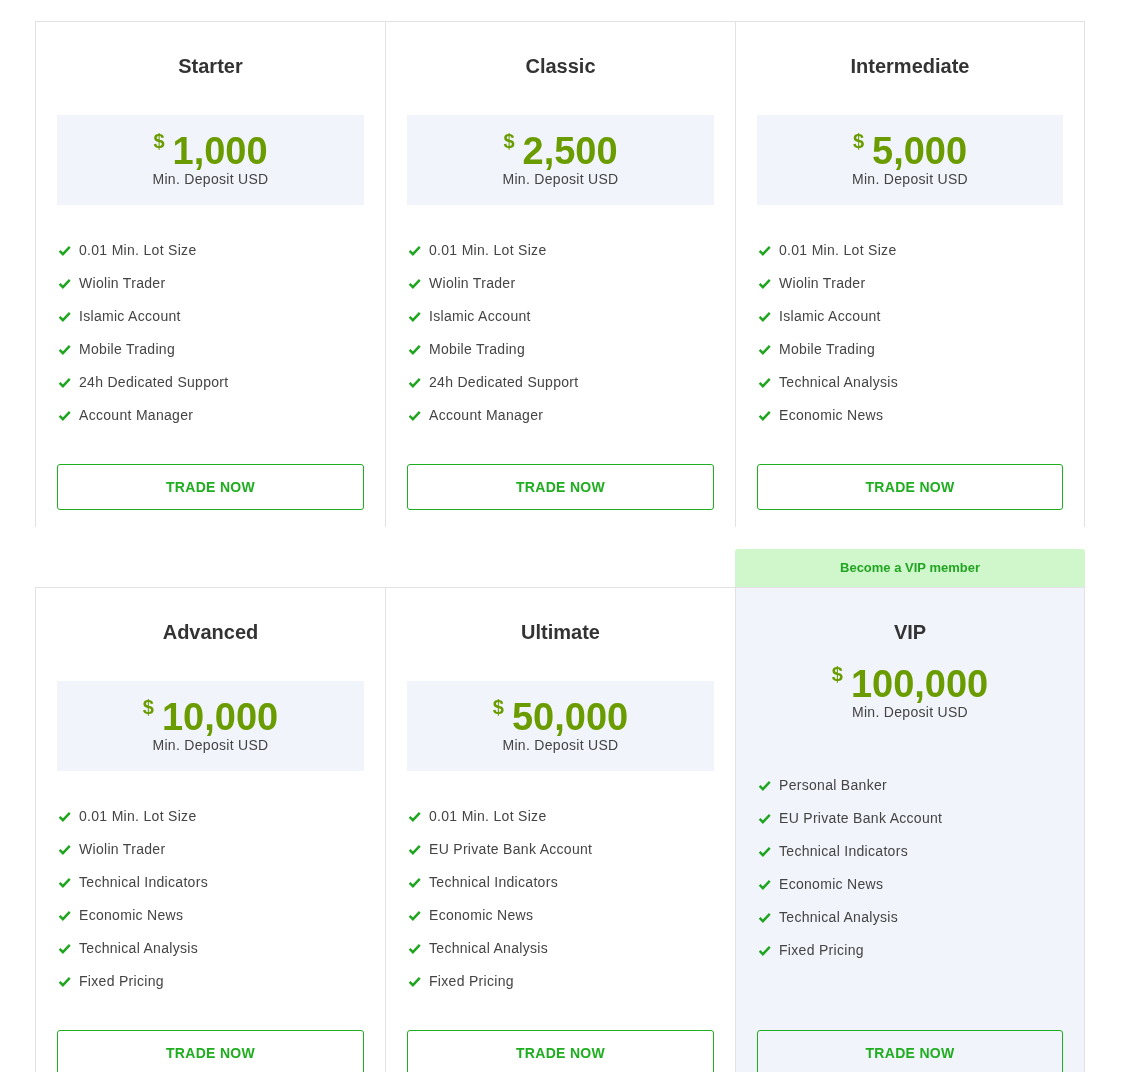  Describe the element at coordinates (220, 717) in the screenshot. I see `price-amount: 10,000` at that location.